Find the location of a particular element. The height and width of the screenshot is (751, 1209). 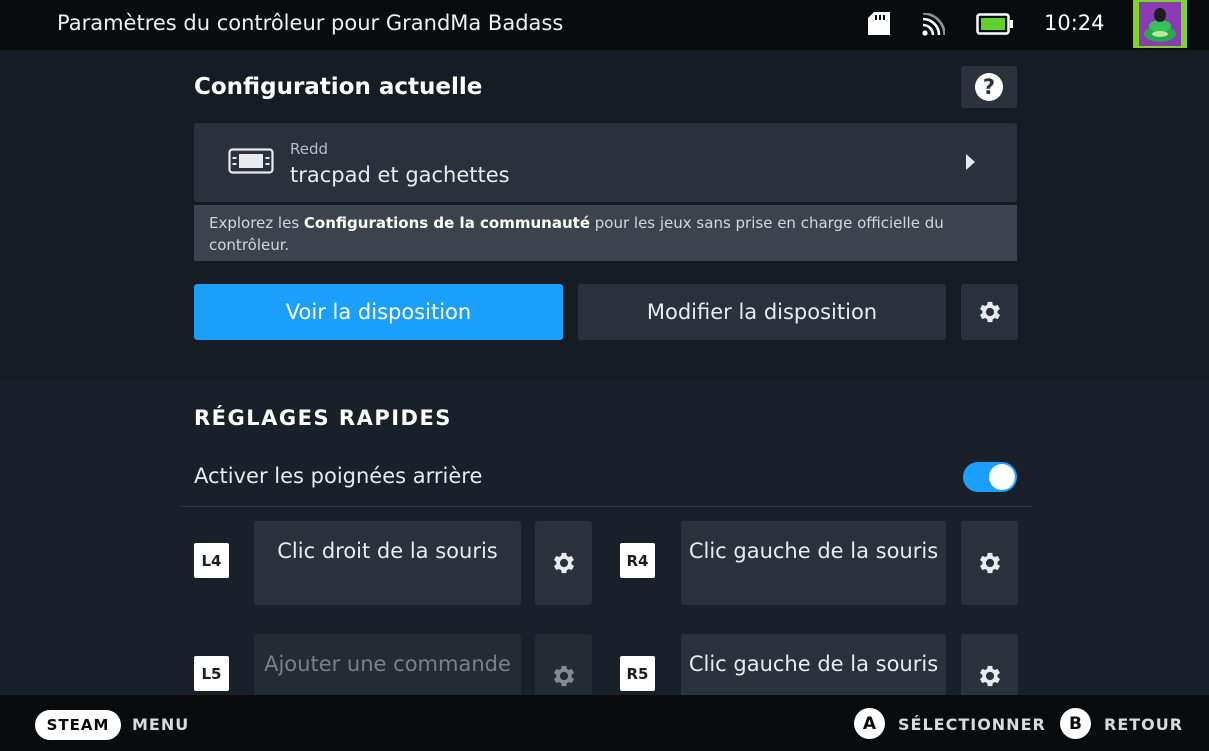

key-badge-l4: L4 is located at coordinates (211, 560).